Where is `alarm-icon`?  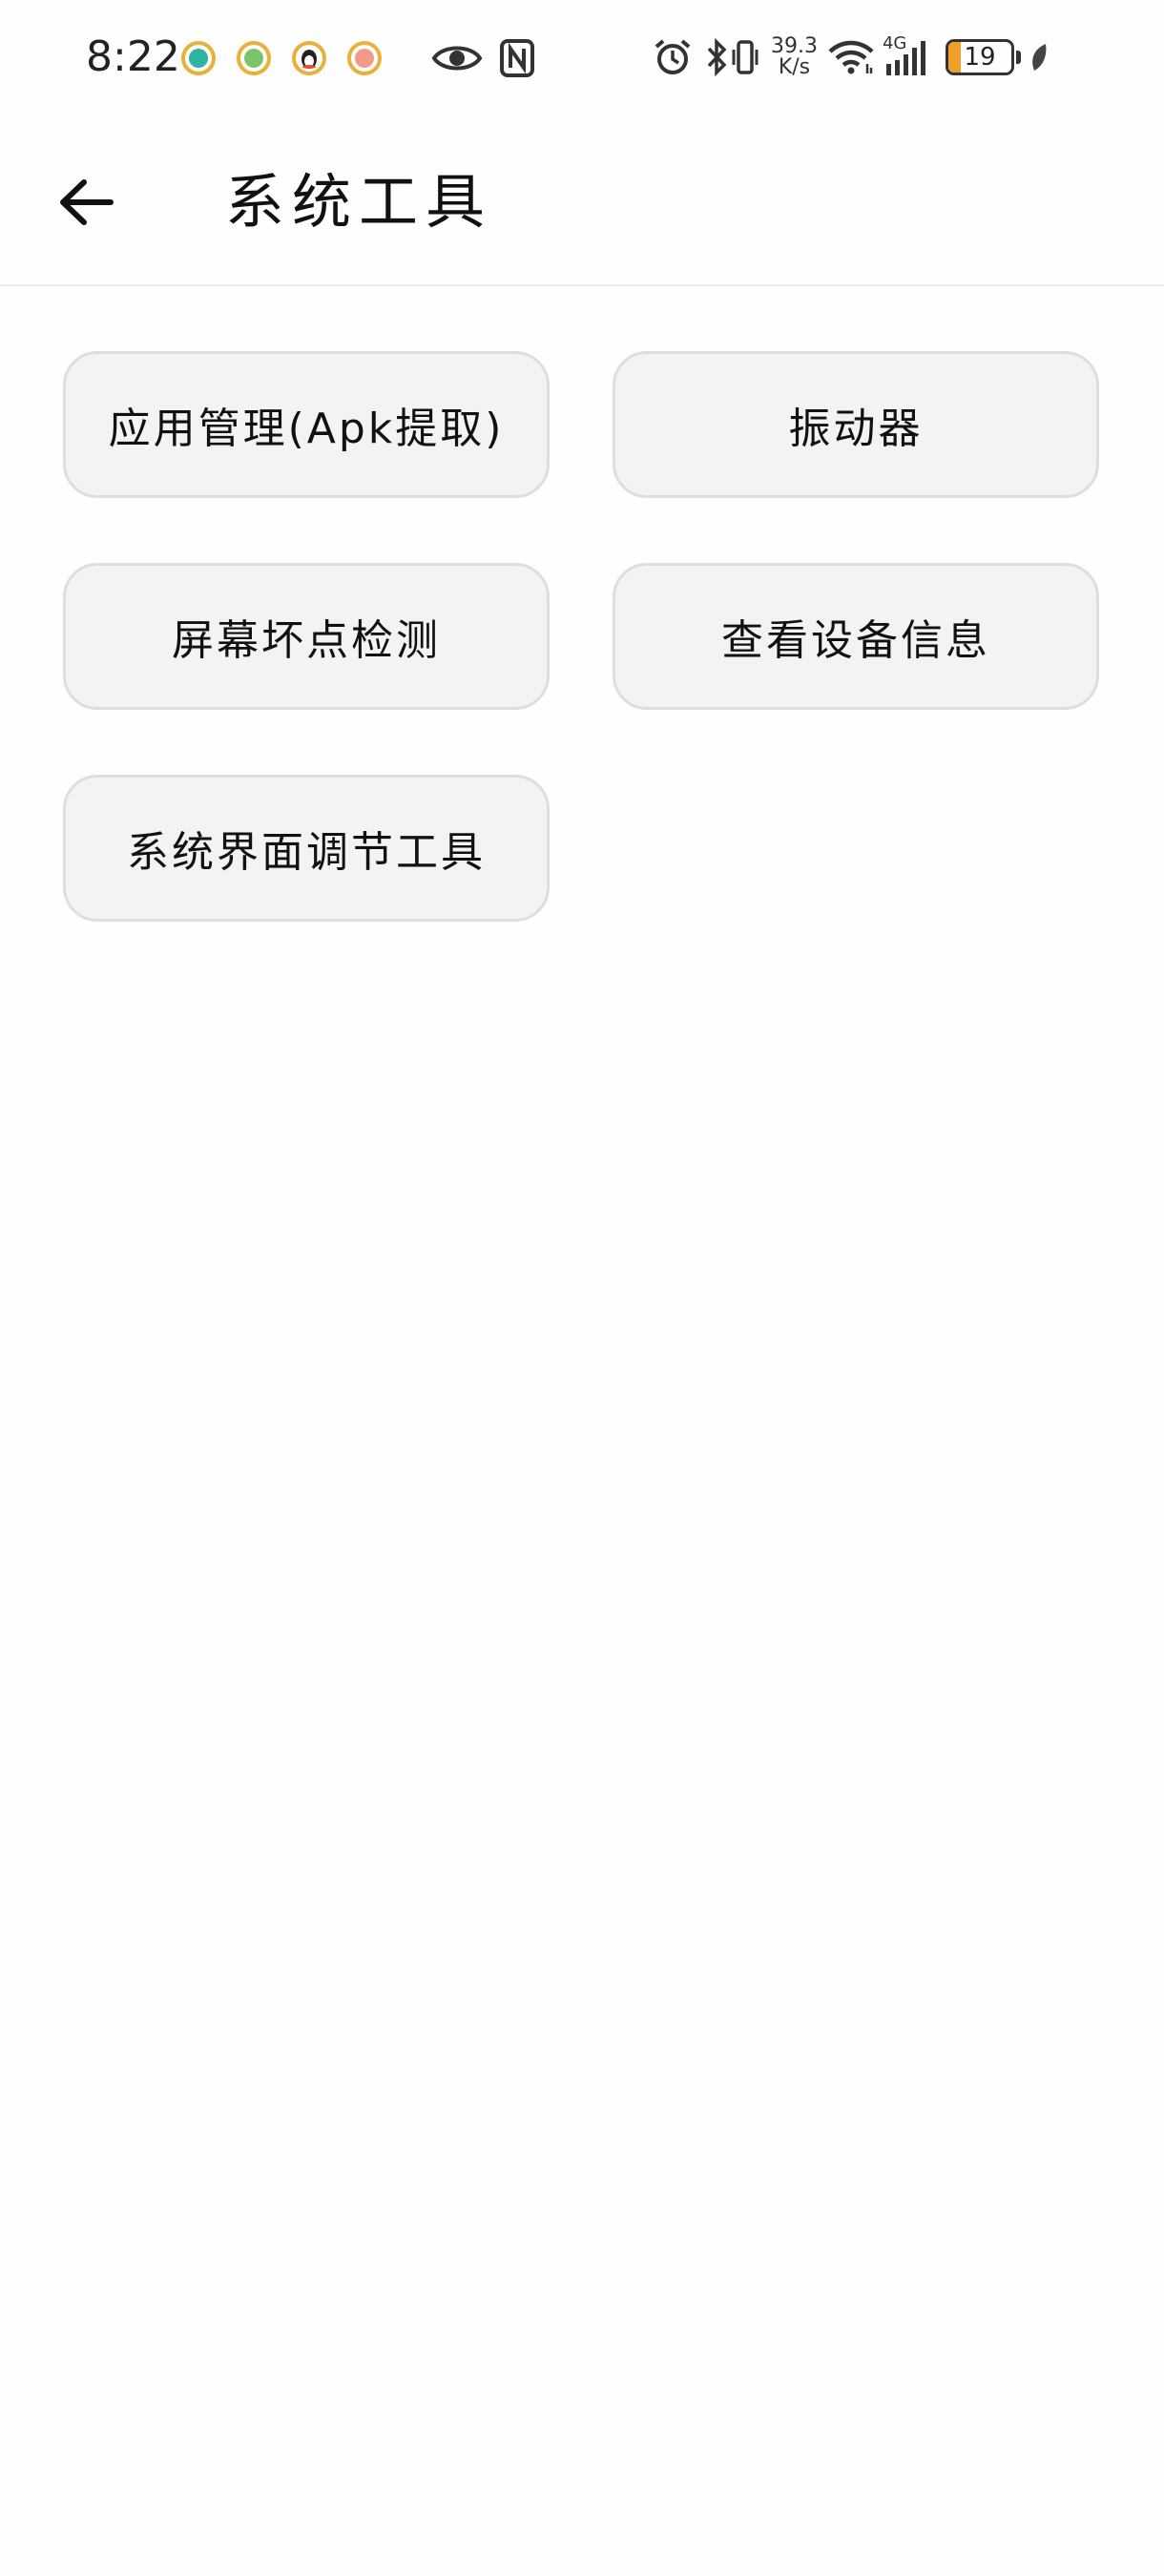 alarm-icon is located at coordinates (673, 57).